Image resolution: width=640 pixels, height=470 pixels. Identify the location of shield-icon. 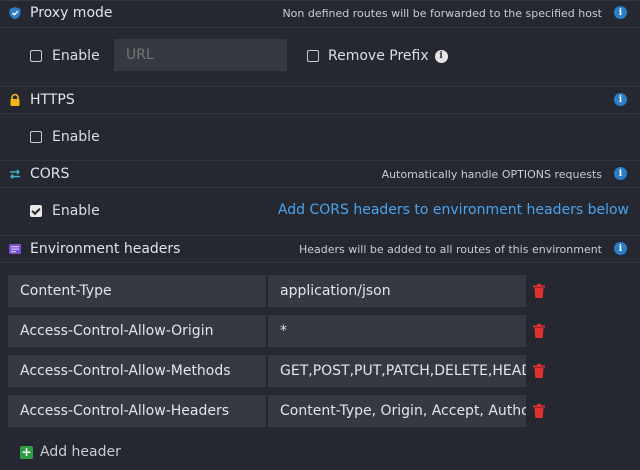
(15, 13).